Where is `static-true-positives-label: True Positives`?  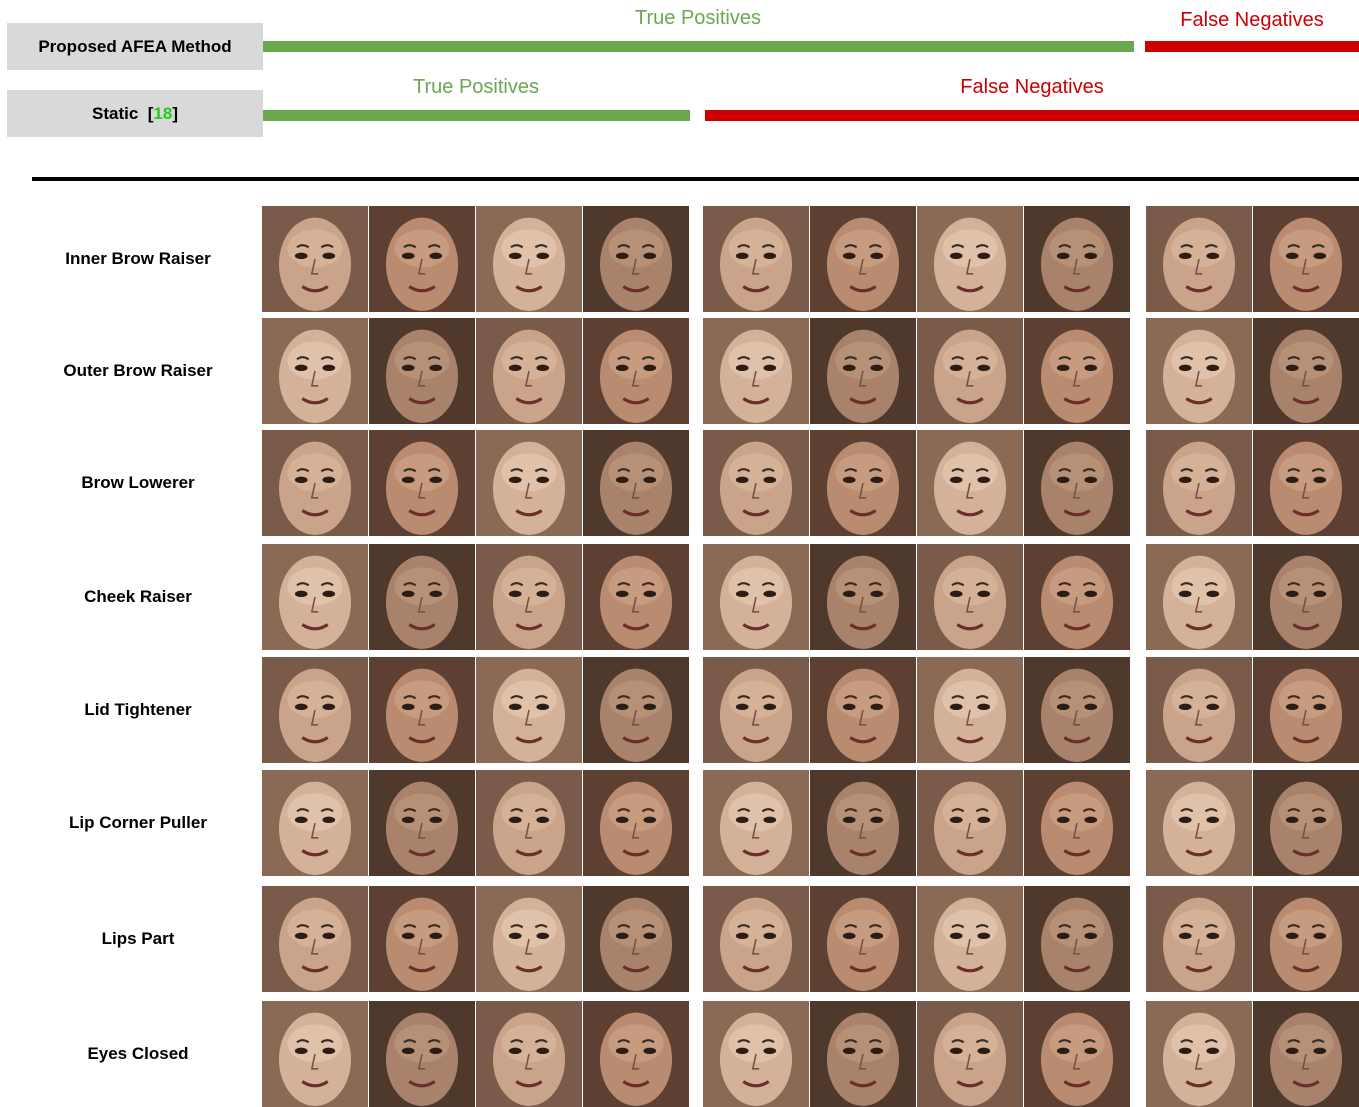 static-true-positives-label: True Positives is located at coordinates (476, 87).